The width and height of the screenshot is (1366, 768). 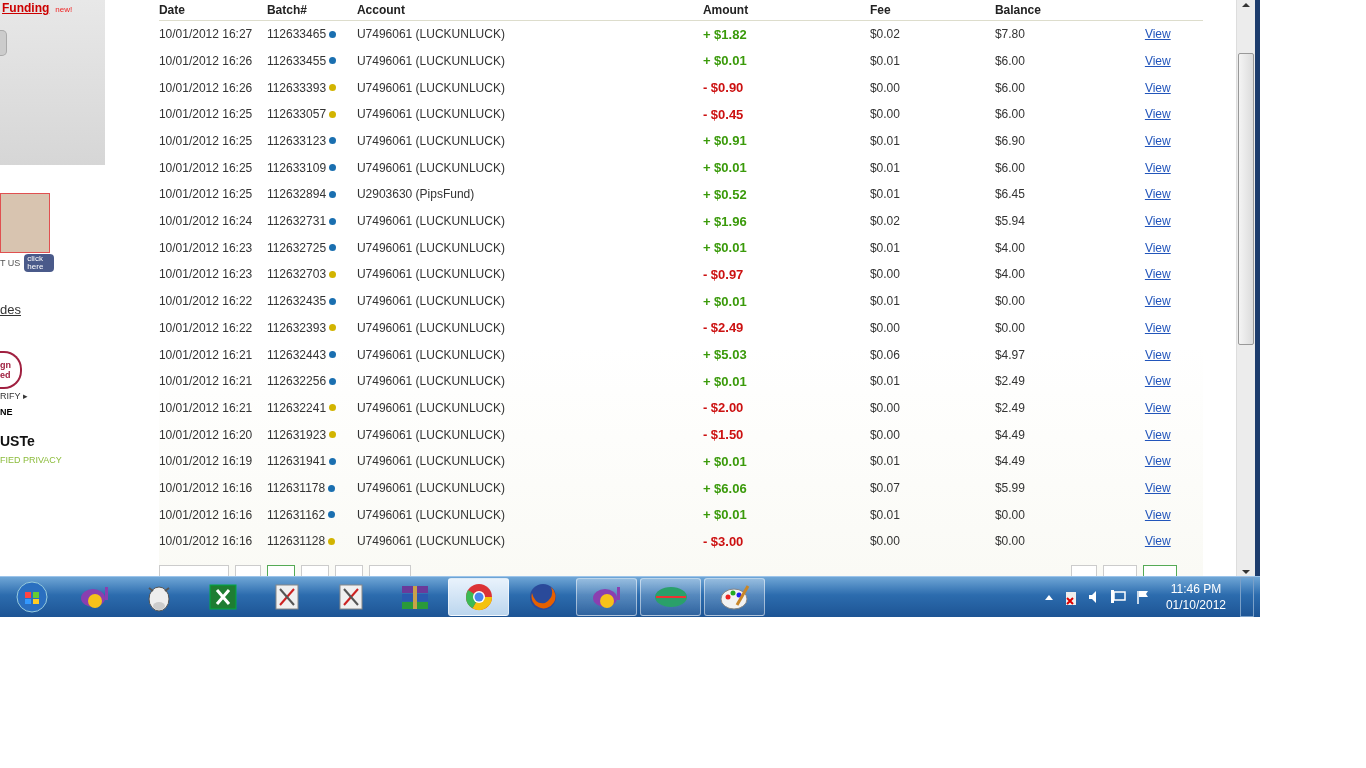 I want to click on amount-cell-text: - $3.00, so click(x=723, y=541).